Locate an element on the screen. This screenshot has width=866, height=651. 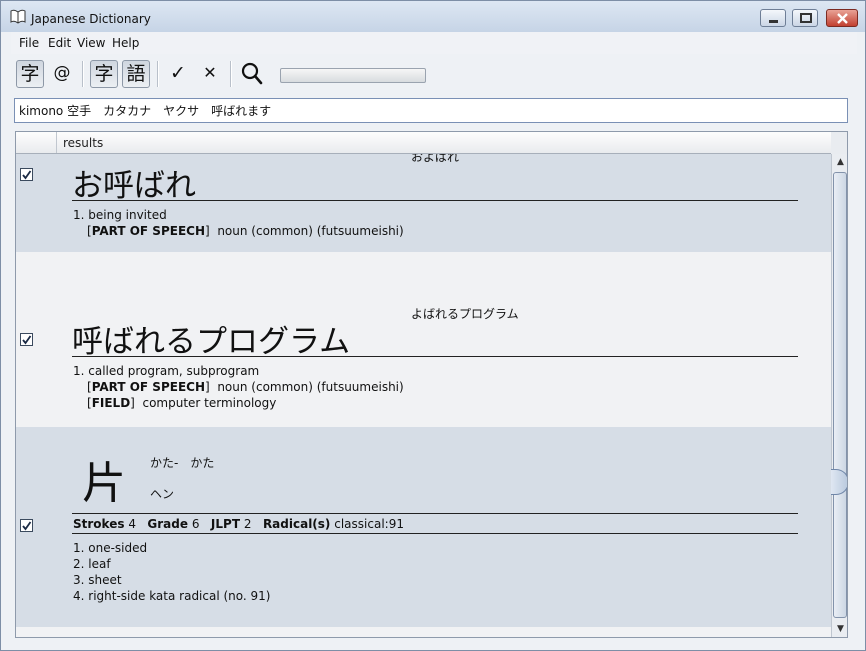
jlpt-value: 2 is located at coordinates (247, 524).